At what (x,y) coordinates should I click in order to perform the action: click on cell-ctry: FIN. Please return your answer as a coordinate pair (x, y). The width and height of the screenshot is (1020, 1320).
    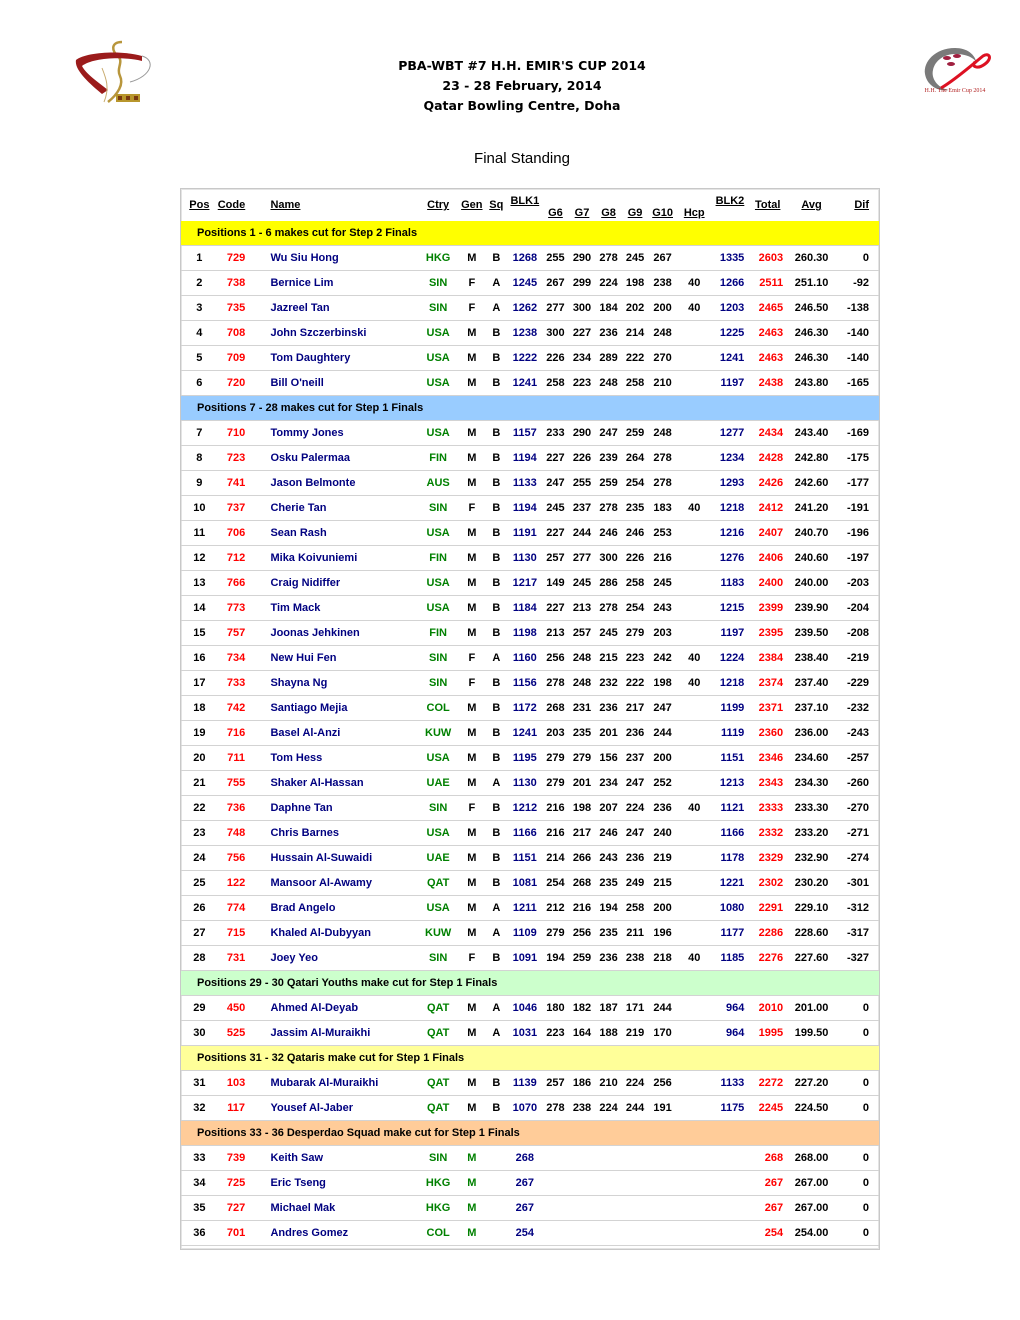
    Looking at the image, I should click on (438, 458).